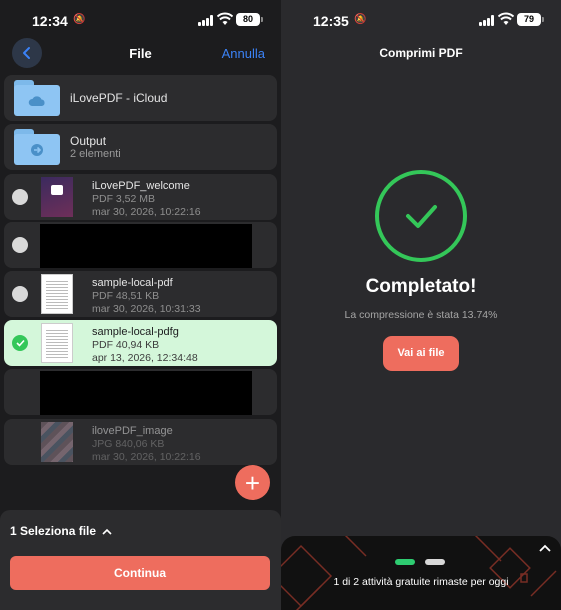 This screenshot has width=561, height=610. What do you see at coordinates (331, 21) in the screenshot?
I see `status-time: 12:35` at bounding box center [331, 21].